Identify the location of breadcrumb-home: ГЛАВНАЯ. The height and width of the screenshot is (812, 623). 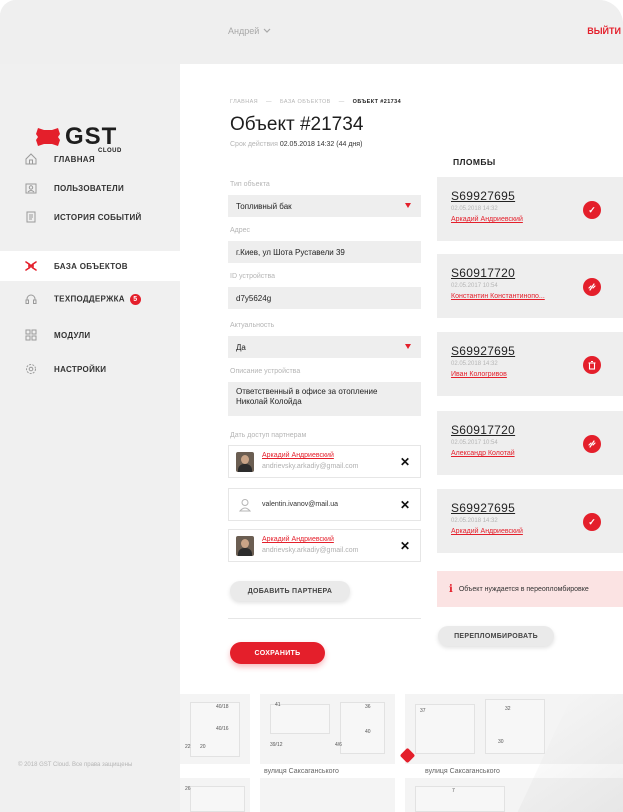
(244, 102).